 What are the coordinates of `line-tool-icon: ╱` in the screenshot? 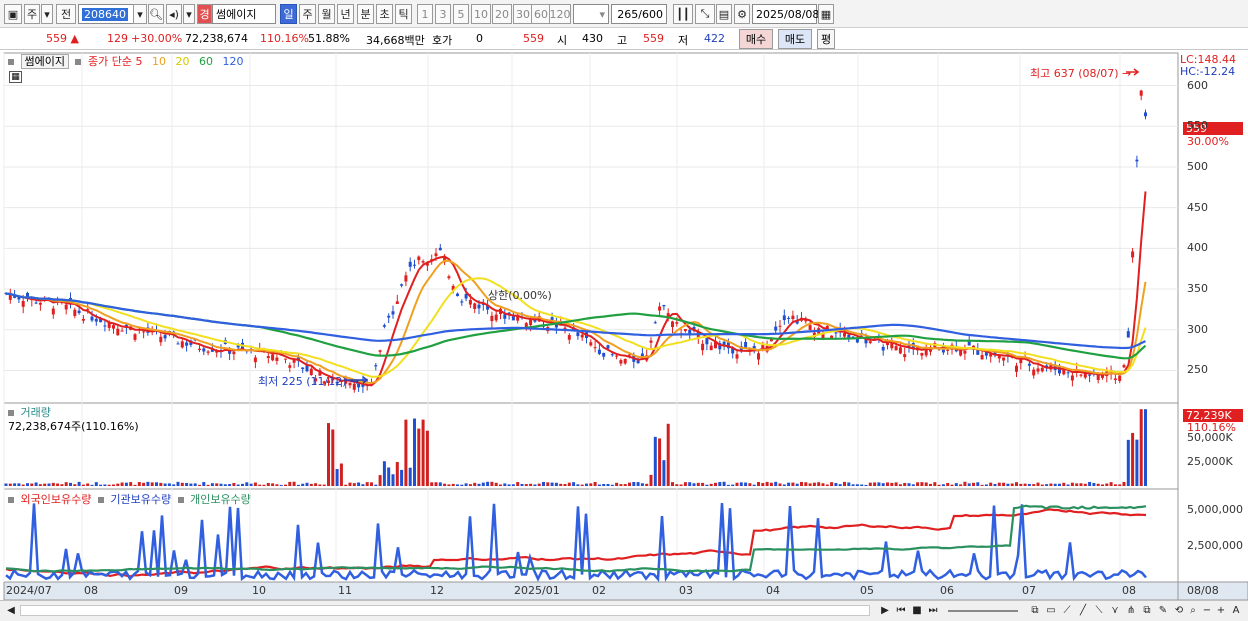 It's located at (1083, 610).